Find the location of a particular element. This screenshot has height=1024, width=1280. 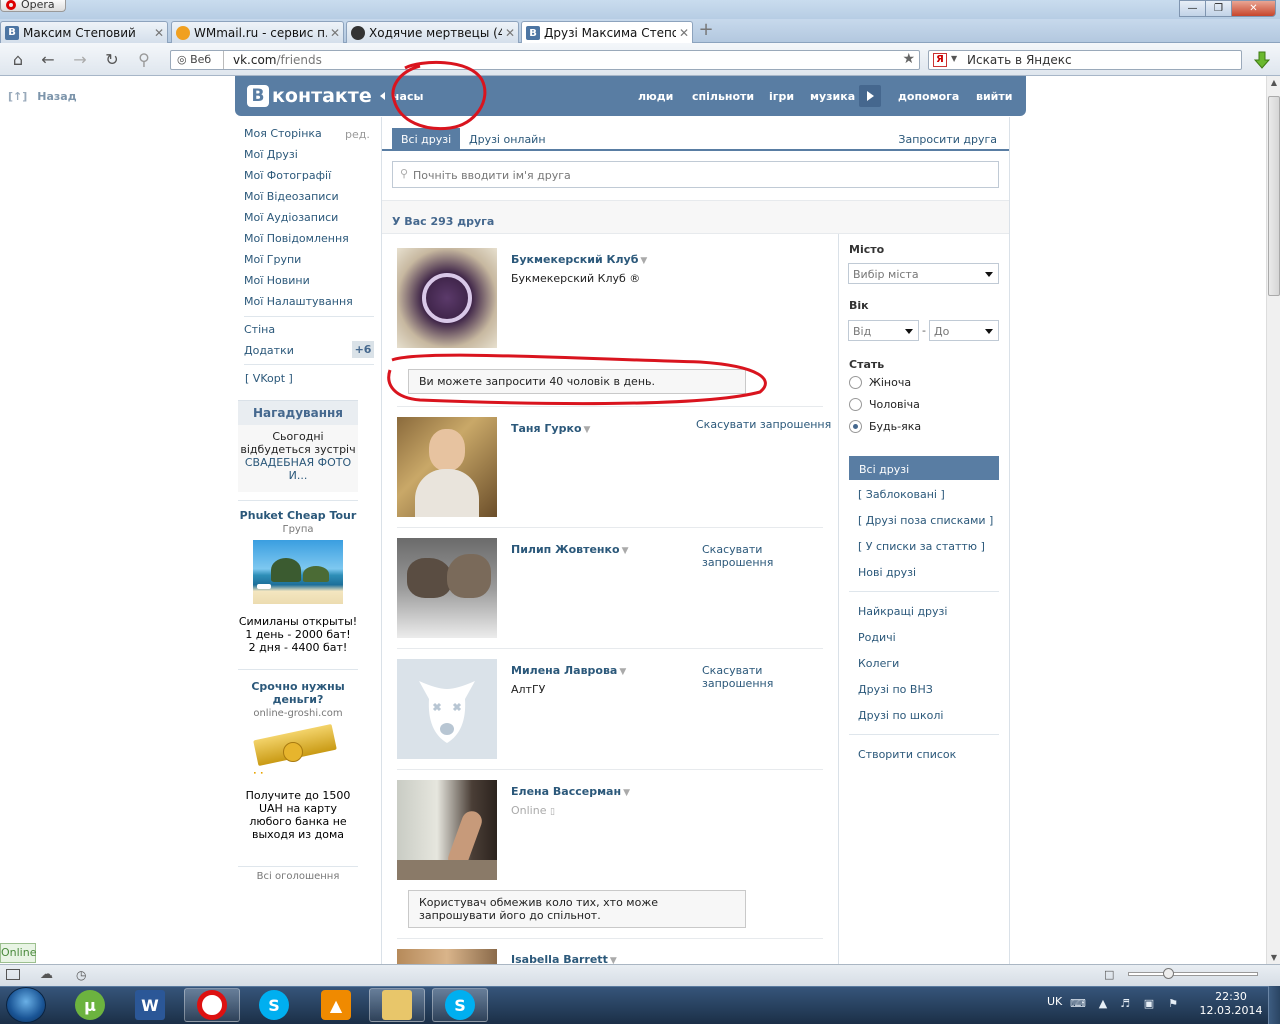

ad-money-image is located at coordinates (298, 747).